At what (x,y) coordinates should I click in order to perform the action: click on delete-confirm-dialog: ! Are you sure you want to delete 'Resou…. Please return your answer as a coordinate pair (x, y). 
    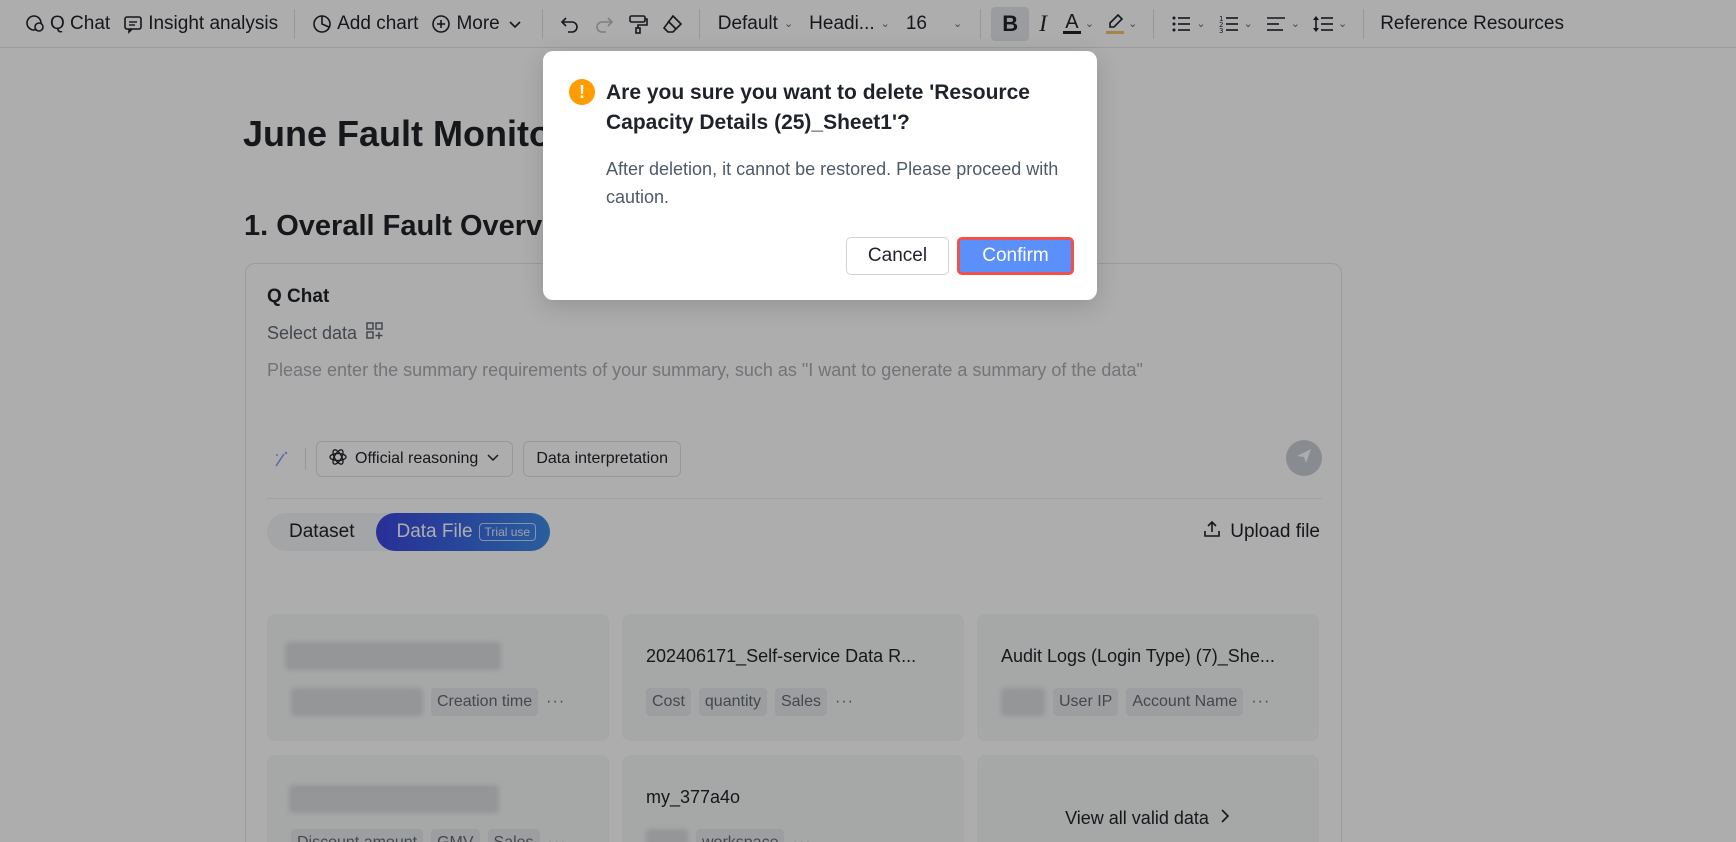
    Looking at the image, I should click on (820, 175).